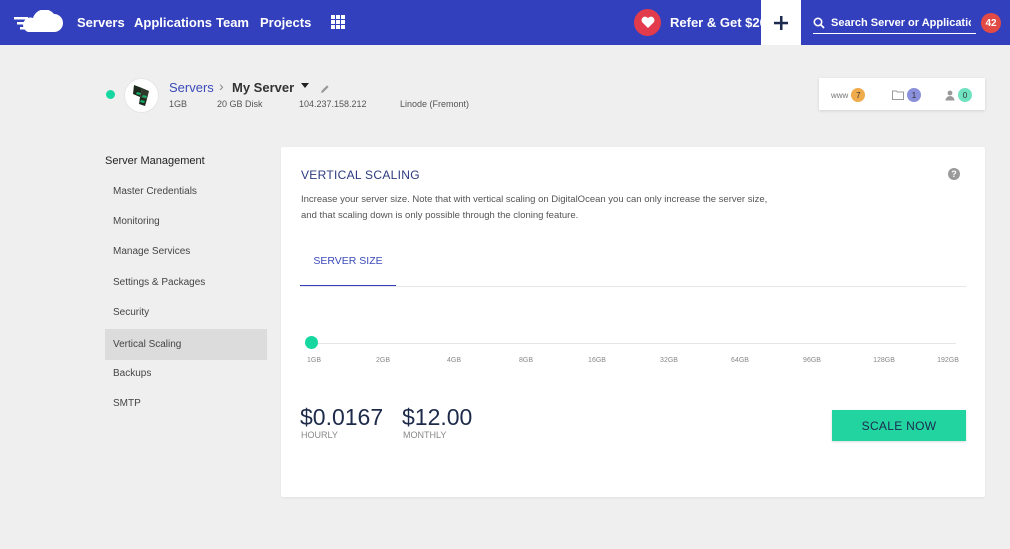 The image size is (1010, 549). I want to click on breadcrumb-chevron-icon: ›, so click(221, 86).